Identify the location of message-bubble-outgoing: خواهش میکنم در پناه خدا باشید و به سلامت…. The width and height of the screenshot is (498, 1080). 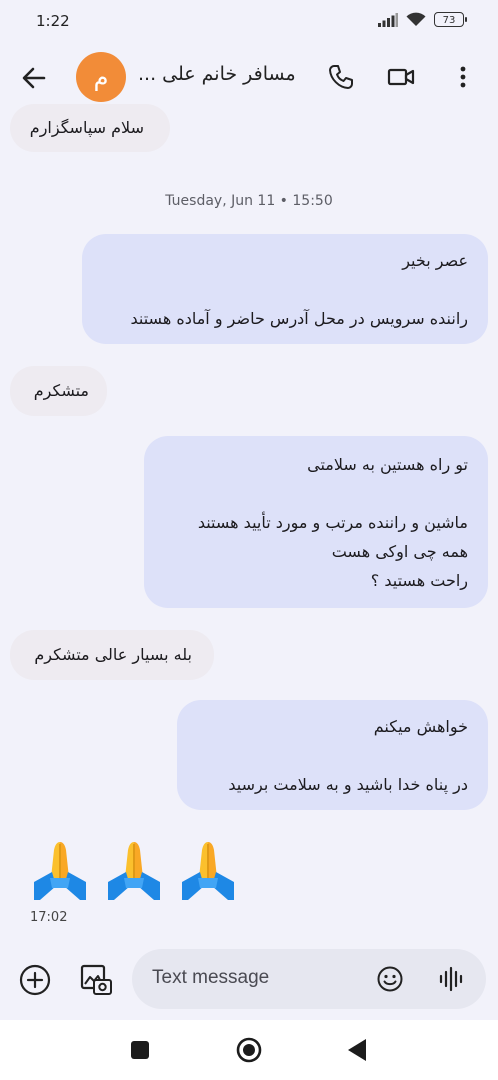
(332, 755).